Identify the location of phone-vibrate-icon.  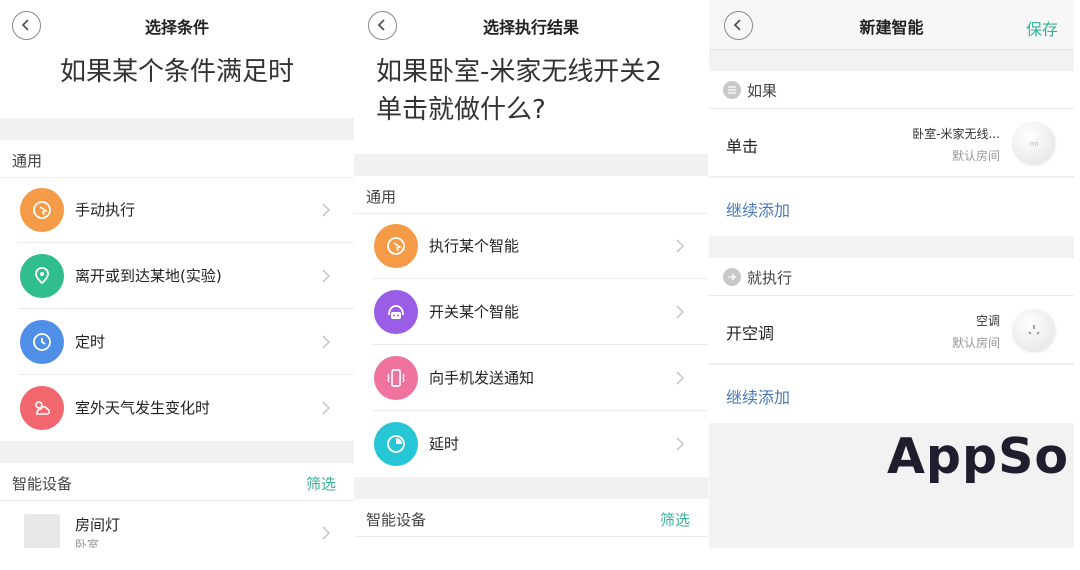
(396, 378).